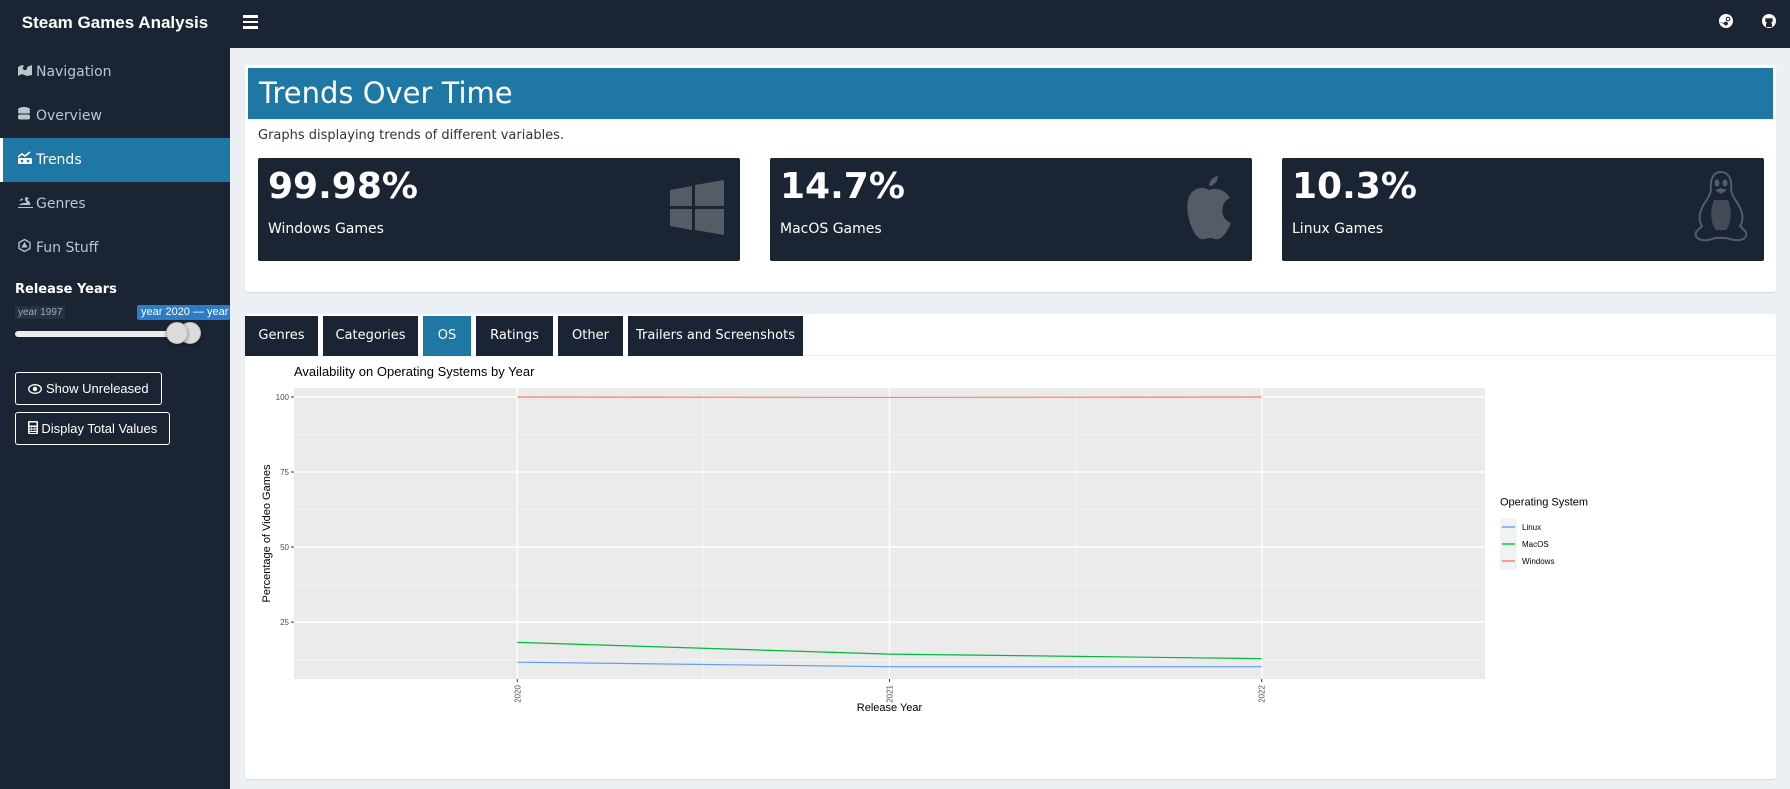 The width and height of the screenshot is (1790, 789). Describe the element at coordinates (1338, 229) in the screenshot. I see `value-box-label: Linux Games` at that location.